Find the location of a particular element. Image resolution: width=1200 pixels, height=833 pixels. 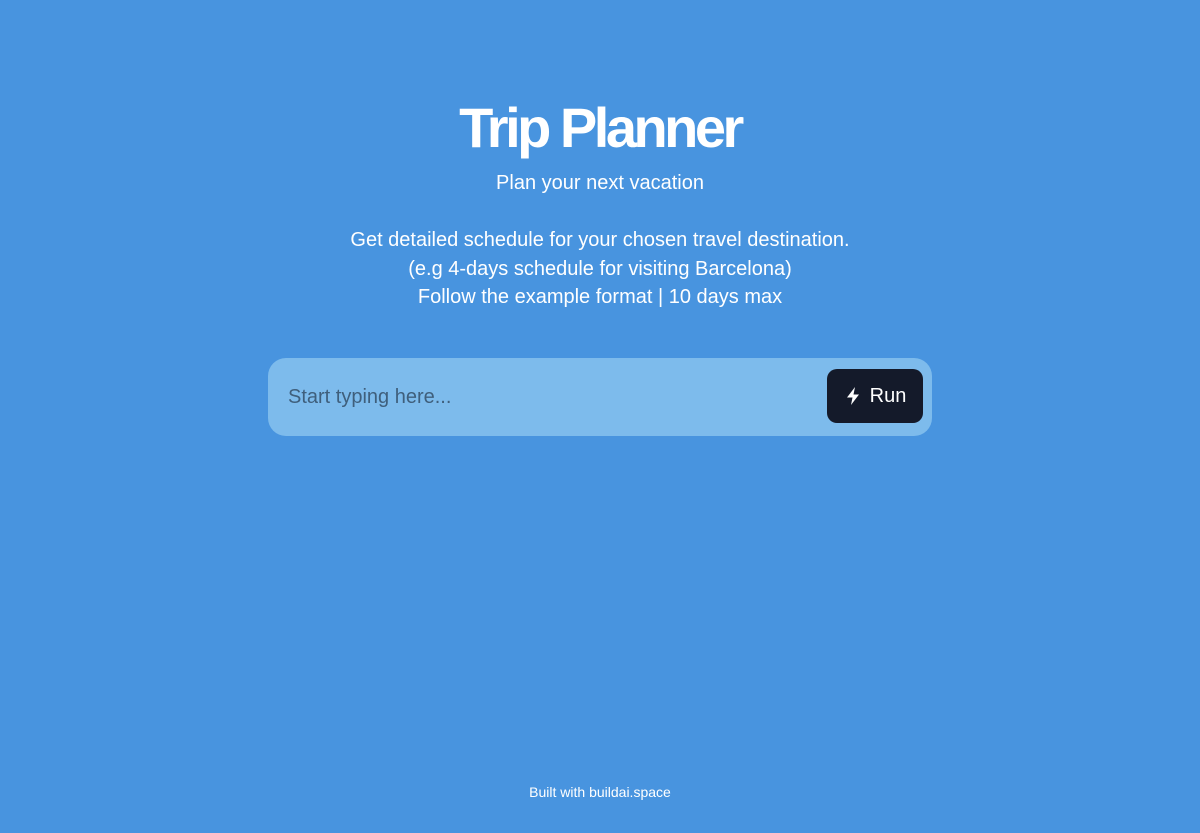

page-title: Trip Planner is located at coordinates (601, 127).